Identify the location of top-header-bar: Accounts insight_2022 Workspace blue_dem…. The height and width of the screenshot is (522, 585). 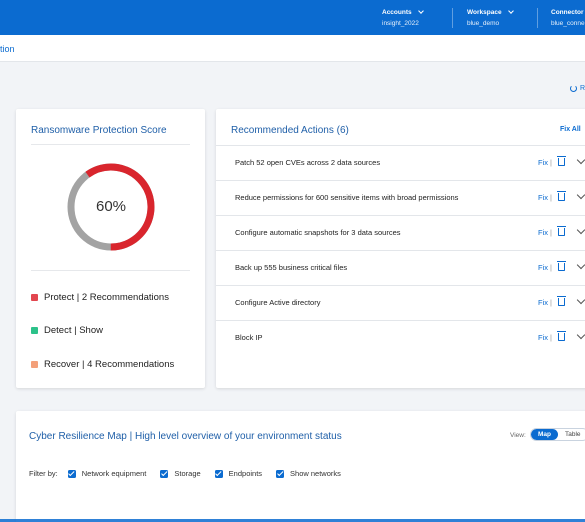
(292, 17).